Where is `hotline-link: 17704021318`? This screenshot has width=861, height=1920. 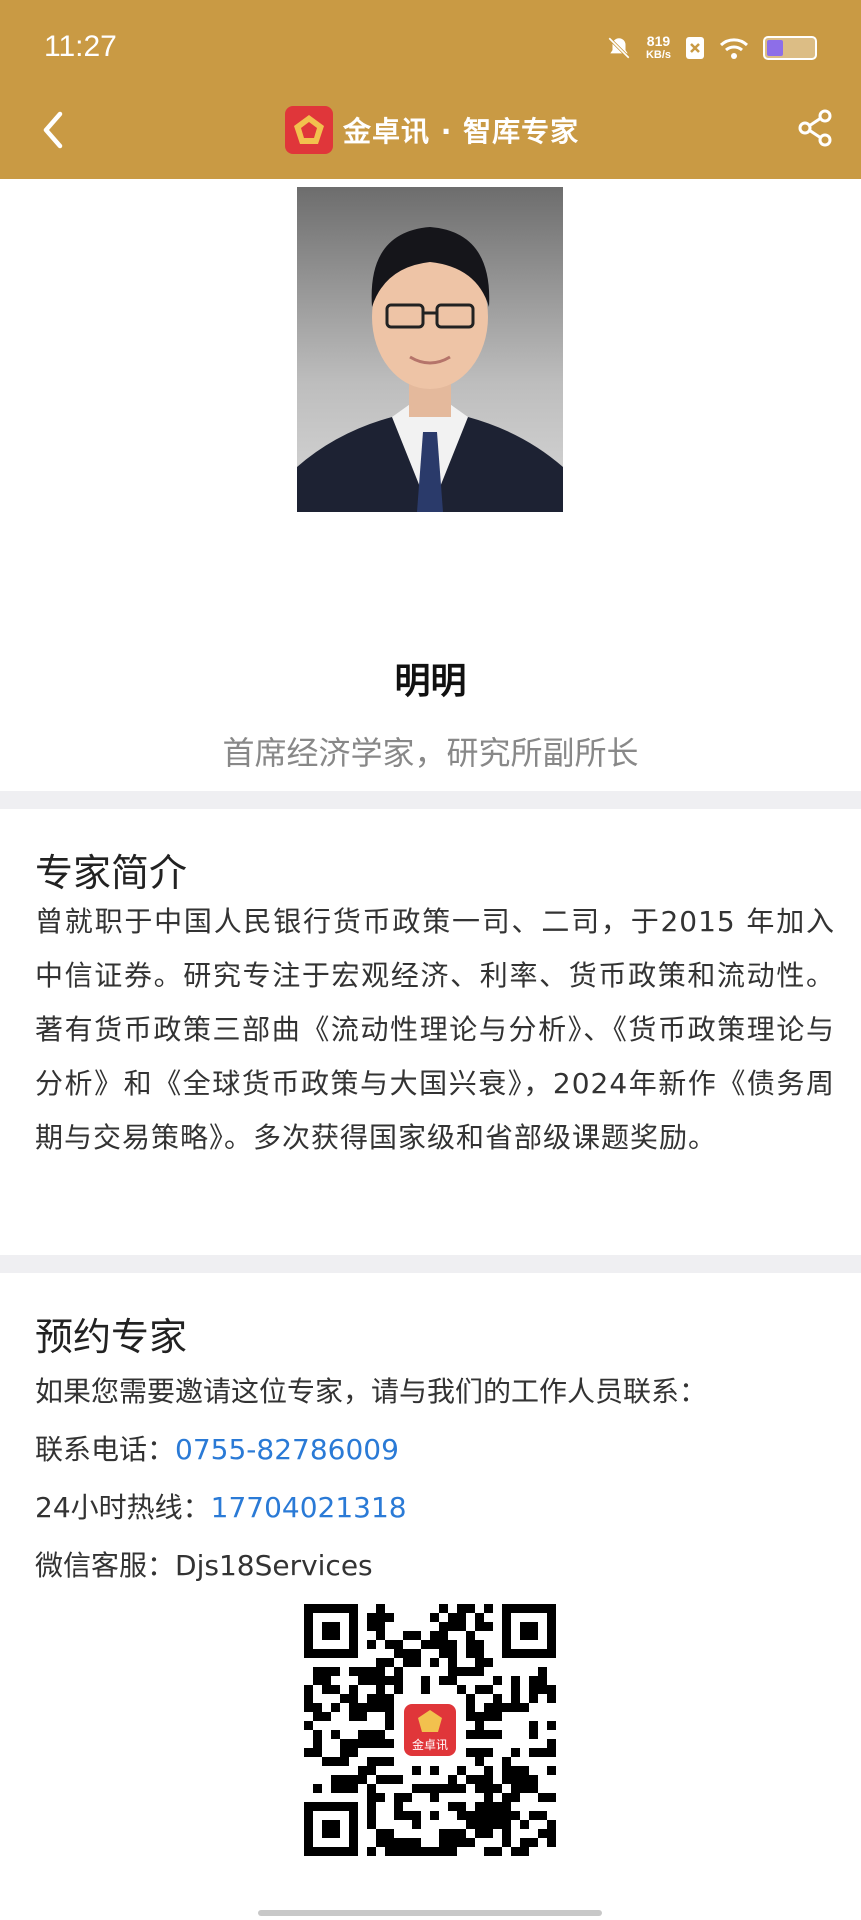
hotline-link: 17704021318 is located at coordinates (309, 1507).